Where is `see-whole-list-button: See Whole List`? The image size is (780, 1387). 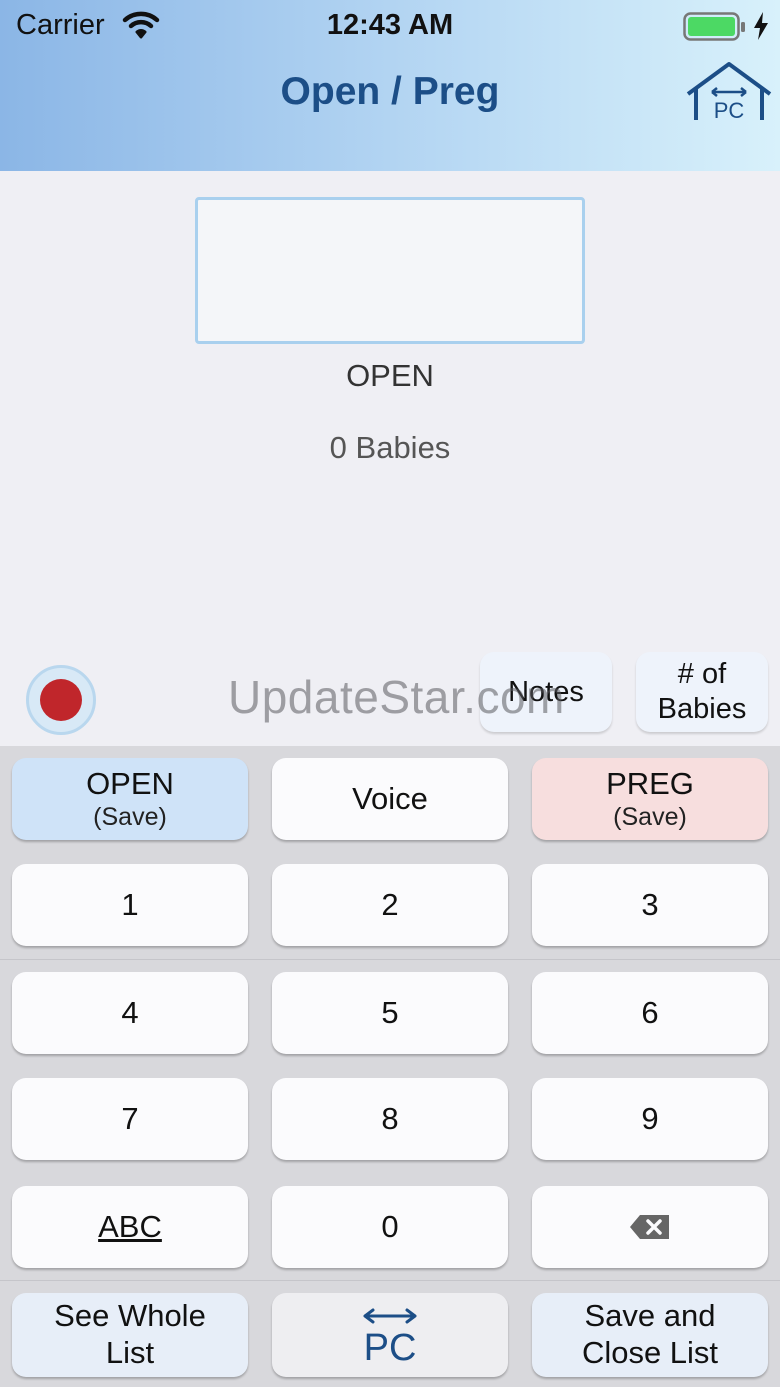 see-whole-list-button: See Whole List is located at coordinates (130, 1335).